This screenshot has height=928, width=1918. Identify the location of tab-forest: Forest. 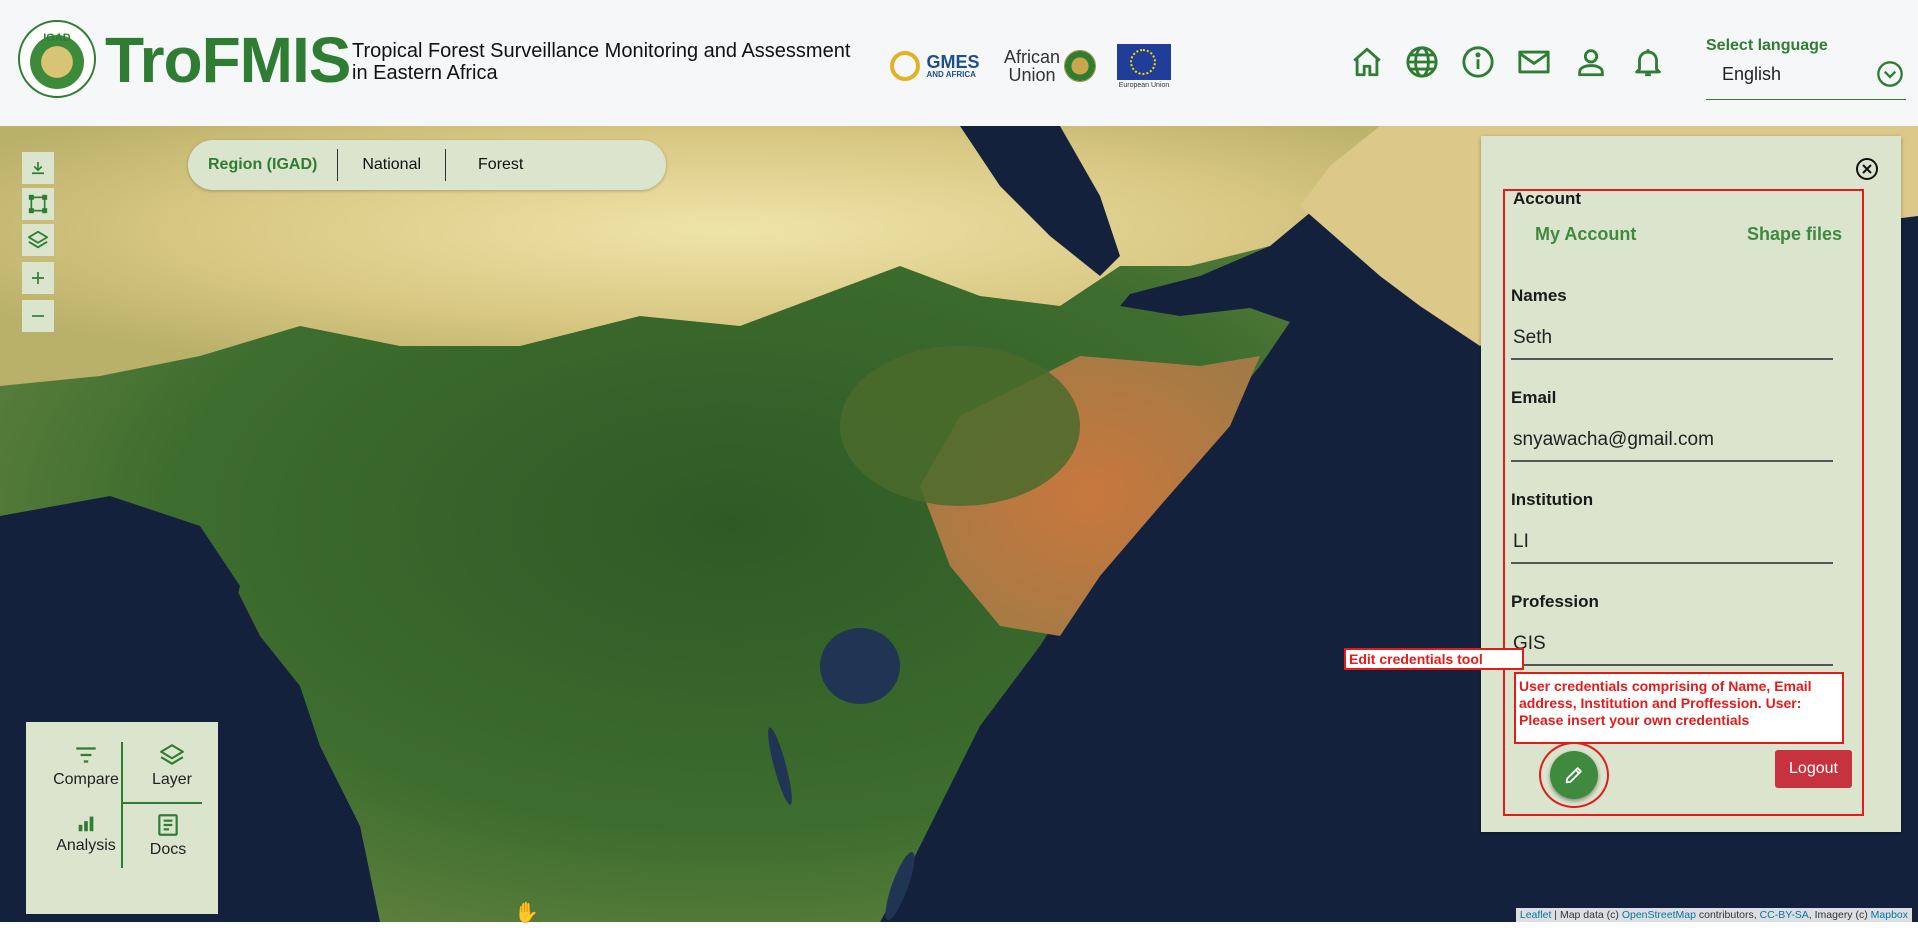
(500, 165).